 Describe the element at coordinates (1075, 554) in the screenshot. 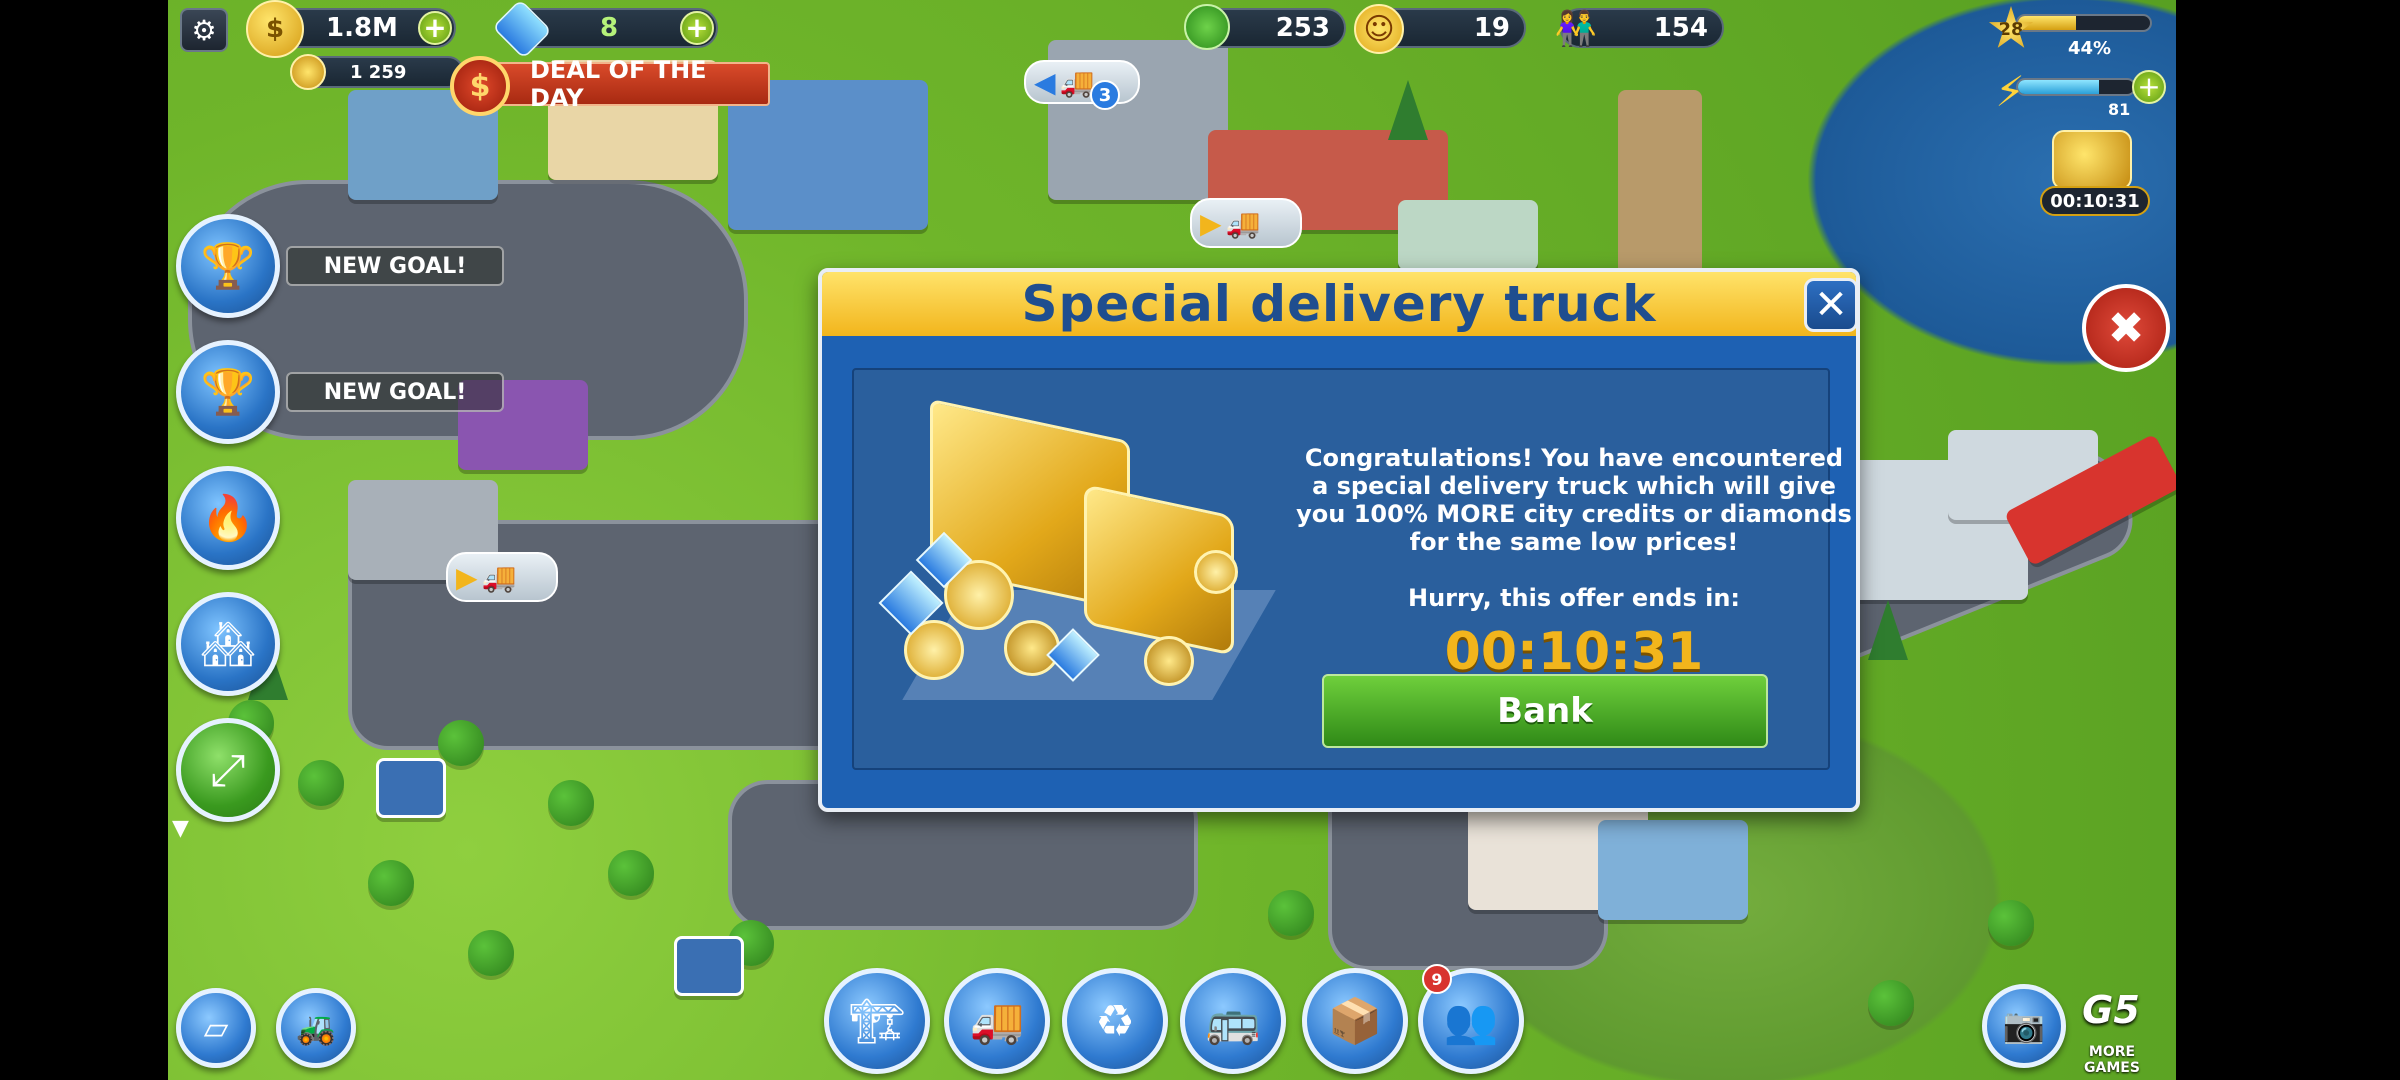

I see `golden-truck-image` at that location.